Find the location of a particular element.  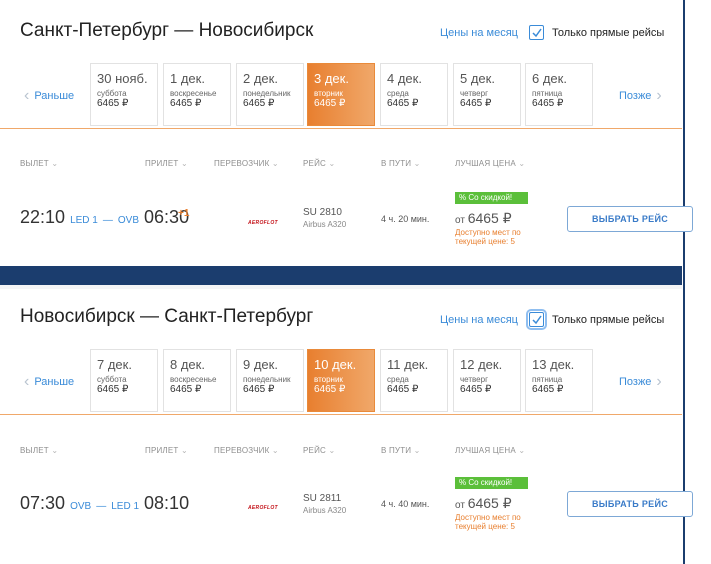

flight-number: SU 2811 is located at coordinates (322, 498).